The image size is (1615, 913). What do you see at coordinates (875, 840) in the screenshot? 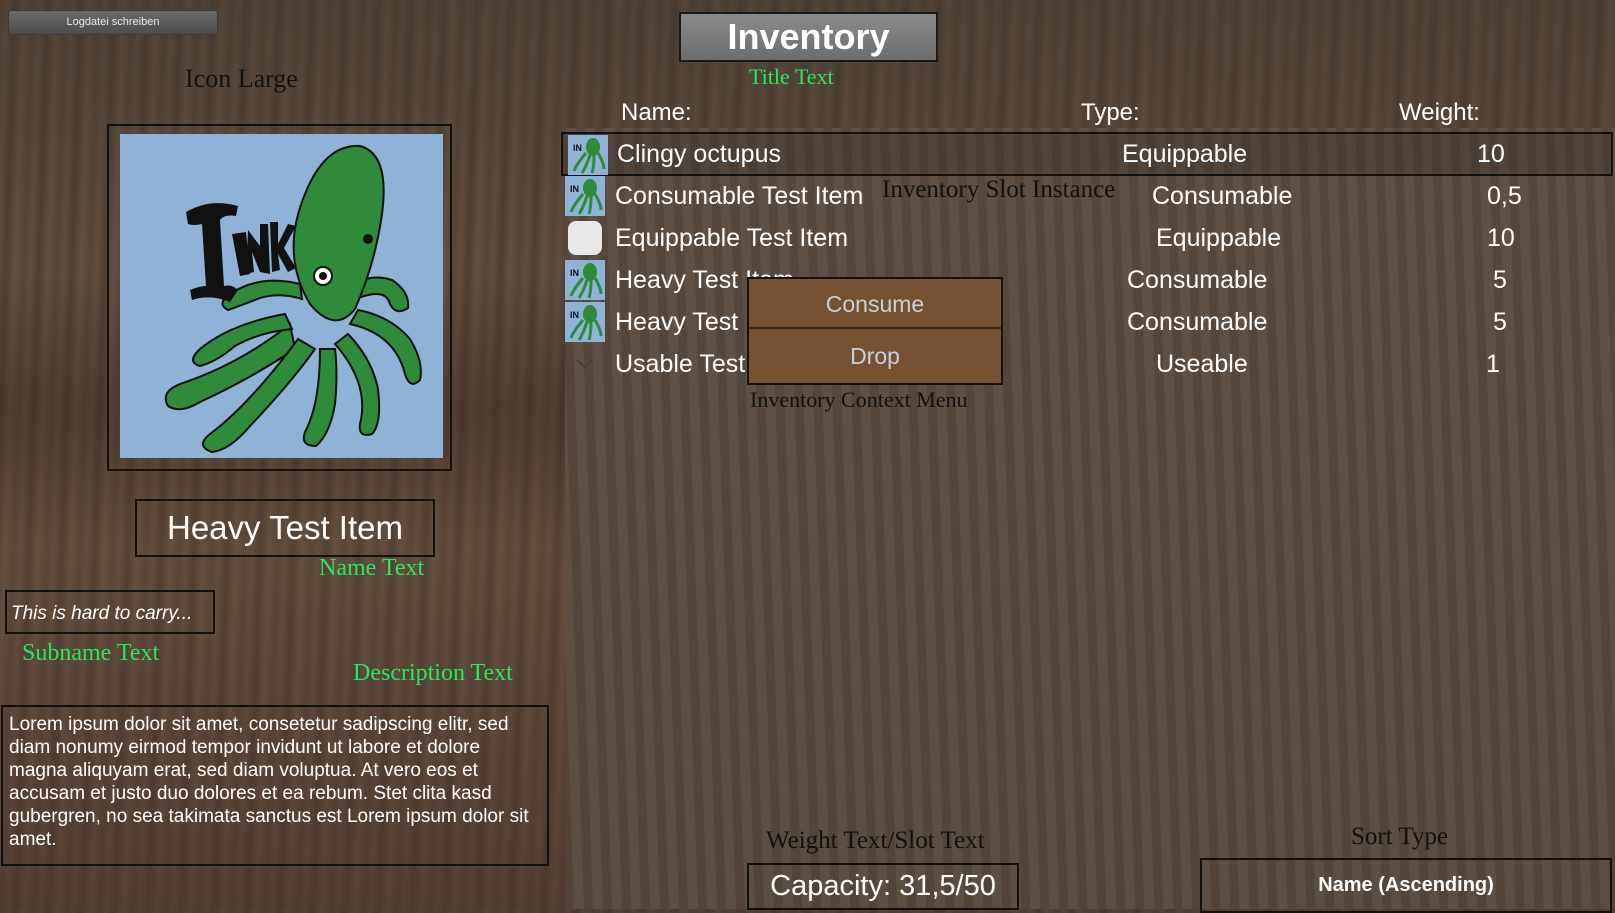
I see `weight-slot-text-label: Weight Text/Slot Text` at bounding box center [875, 840].